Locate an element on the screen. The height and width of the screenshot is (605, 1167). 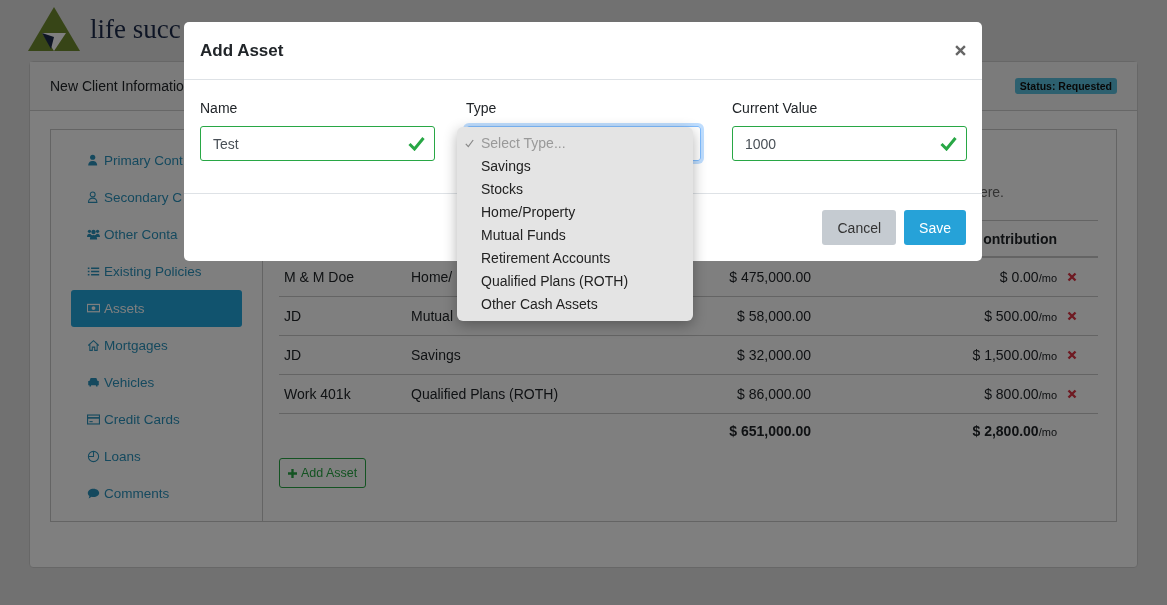
list-icon is located at coordinates (93, 271).